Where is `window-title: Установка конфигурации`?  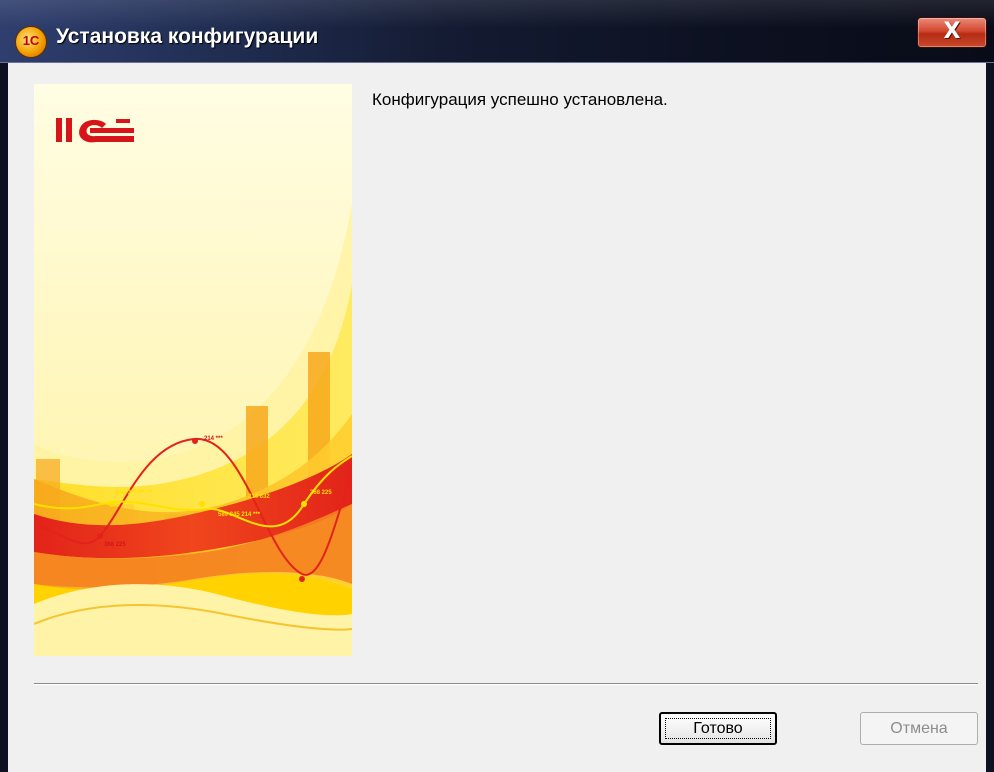
window-title: Установка конфигурации is located at coordinates (187, 36).